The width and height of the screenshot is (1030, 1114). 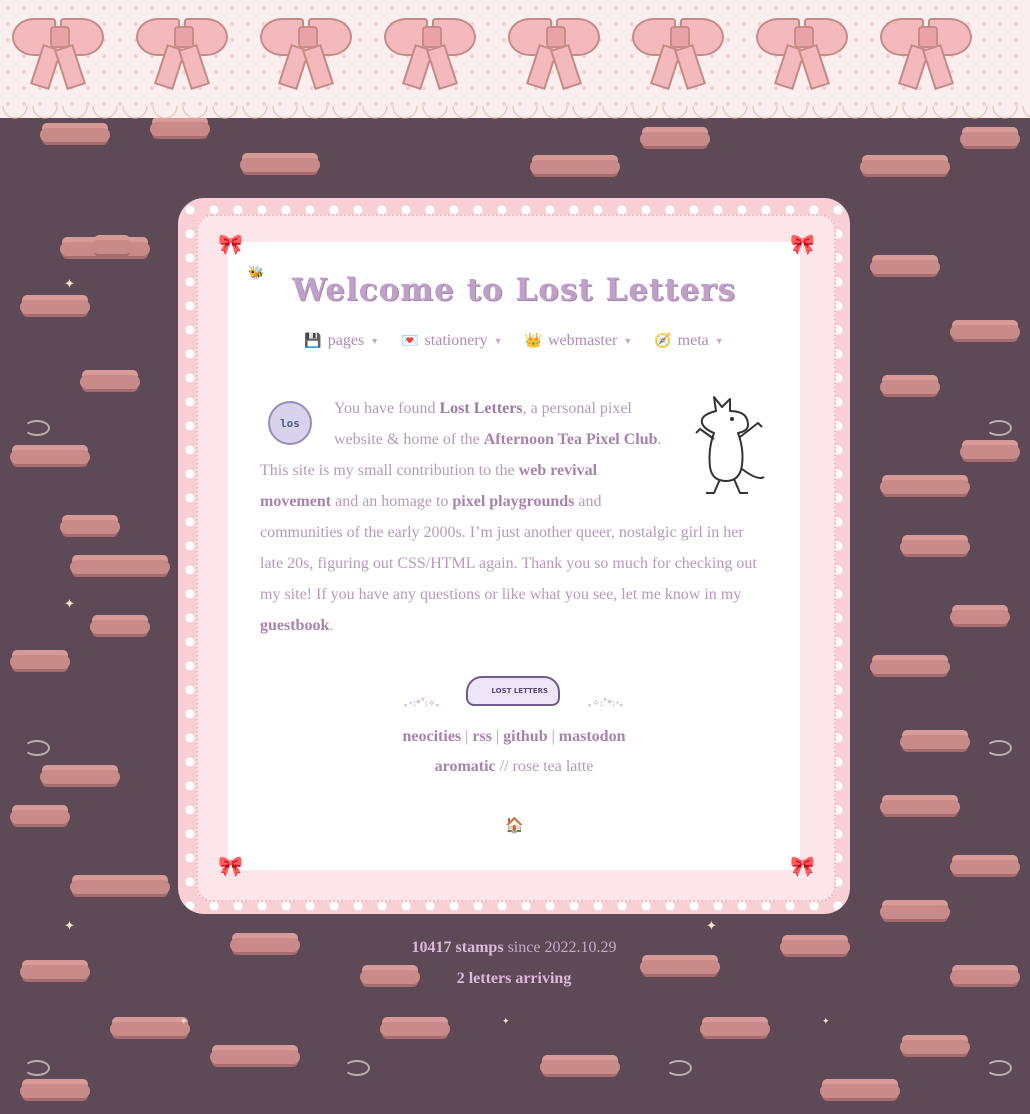 I want to click on intro-text: and an homage to, so click(x=392, y=501).